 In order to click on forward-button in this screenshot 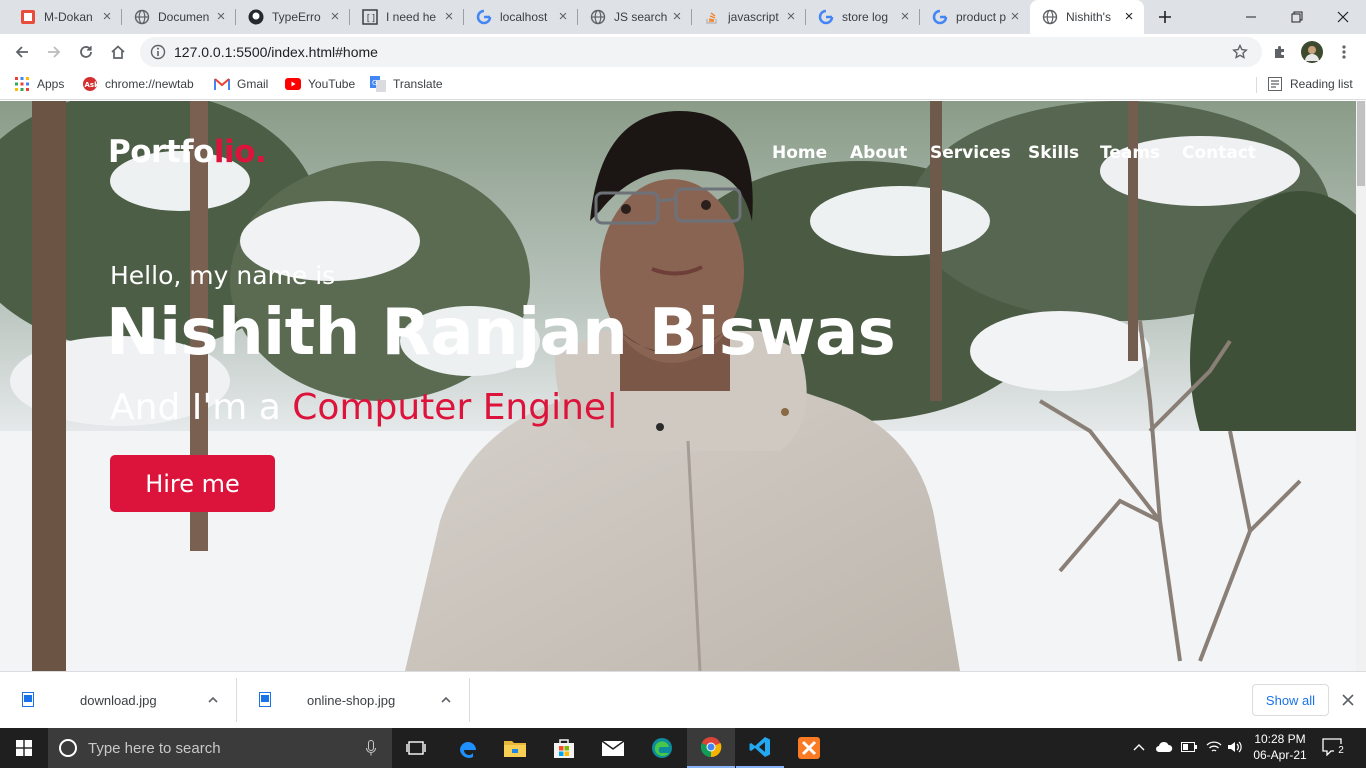, I will do `click(54, 52)`.